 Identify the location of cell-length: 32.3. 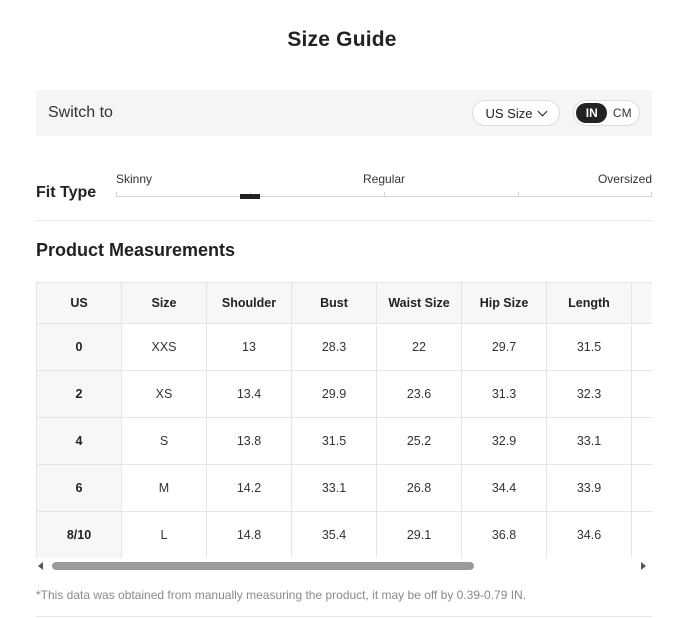
(589, 394).